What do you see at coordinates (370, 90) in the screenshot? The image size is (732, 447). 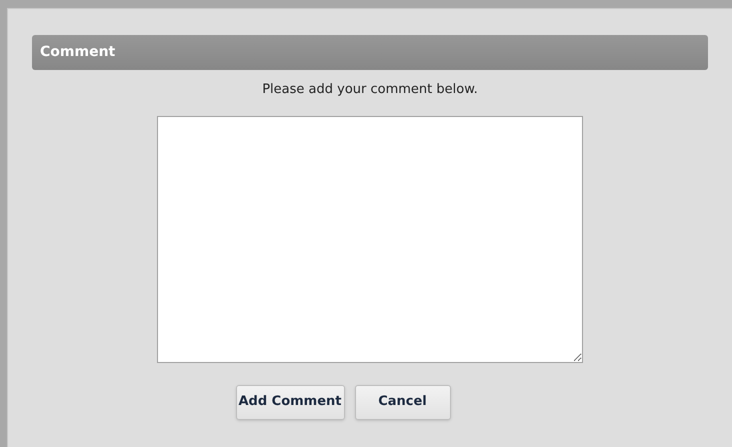 I see `instruction-text: Please add your comment below.` at bounding box center [370, 90].